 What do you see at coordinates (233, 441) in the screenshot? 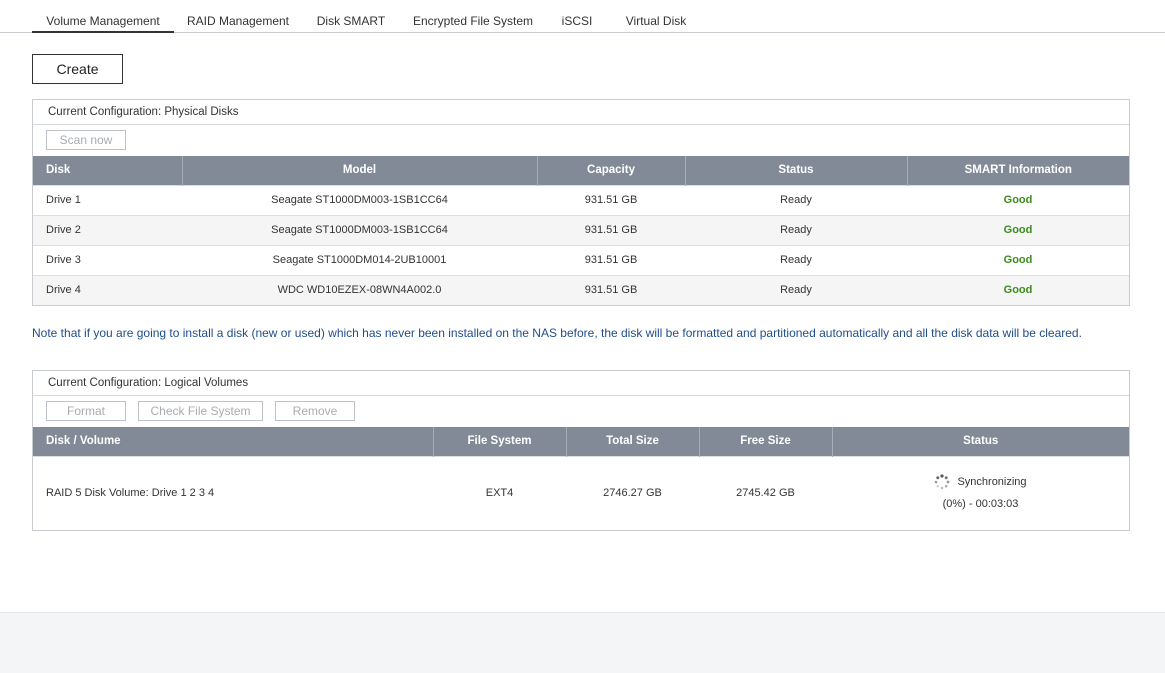
I see `col-header-disk-volume: Disk / Volume` at bounding box center [233, 441].